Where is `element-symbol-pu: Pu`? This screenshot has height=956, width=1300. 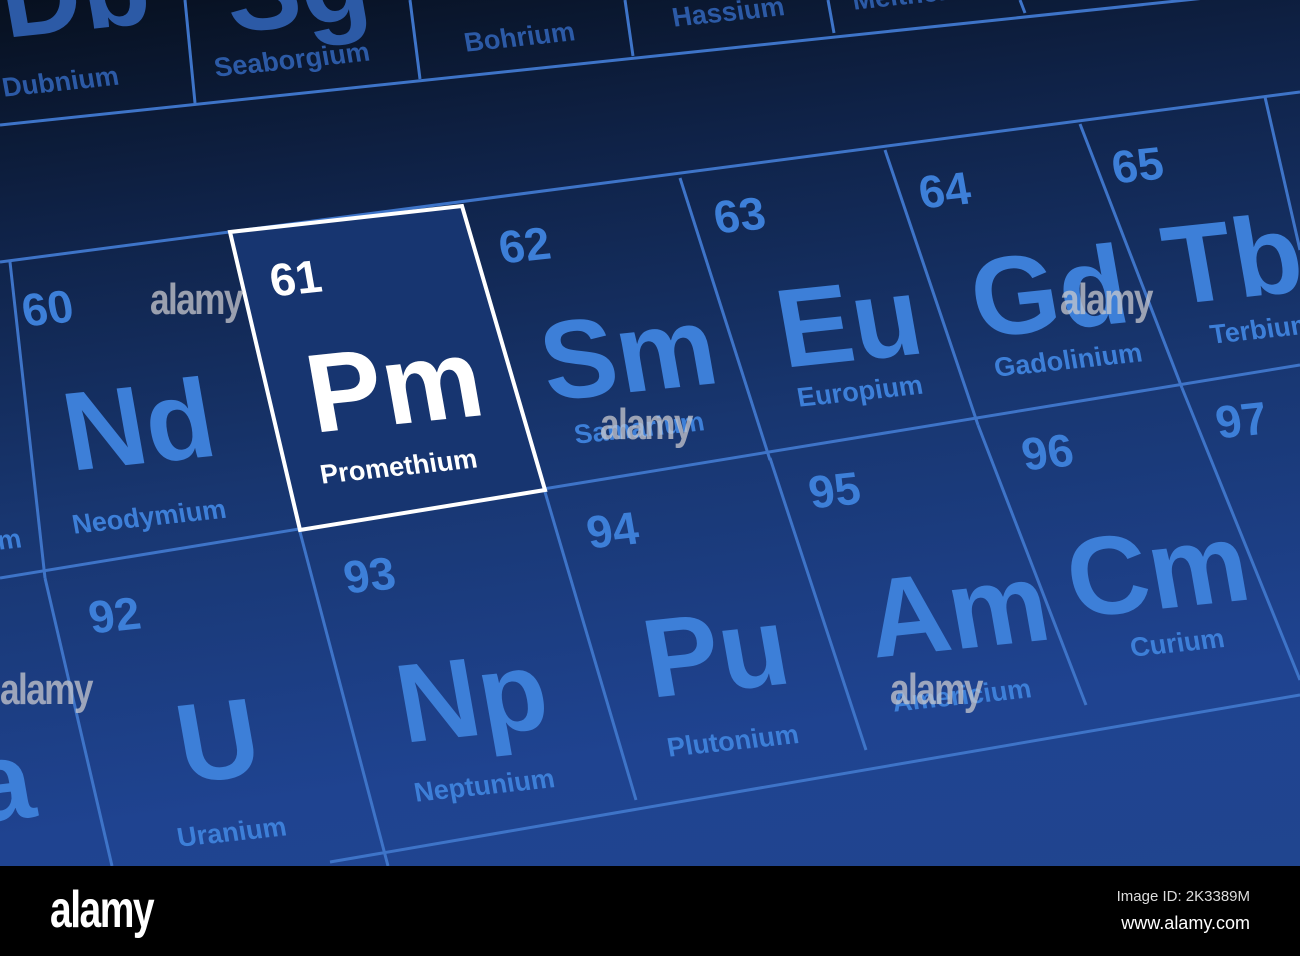 element-symbol-pu: Pu is located at coordinates (715, 652).